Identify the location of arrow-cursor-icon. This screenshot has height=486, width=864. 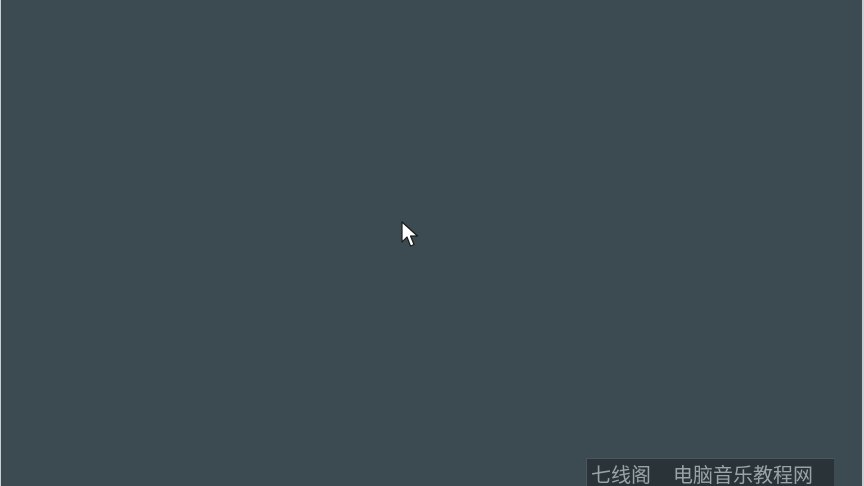
(410, 234).